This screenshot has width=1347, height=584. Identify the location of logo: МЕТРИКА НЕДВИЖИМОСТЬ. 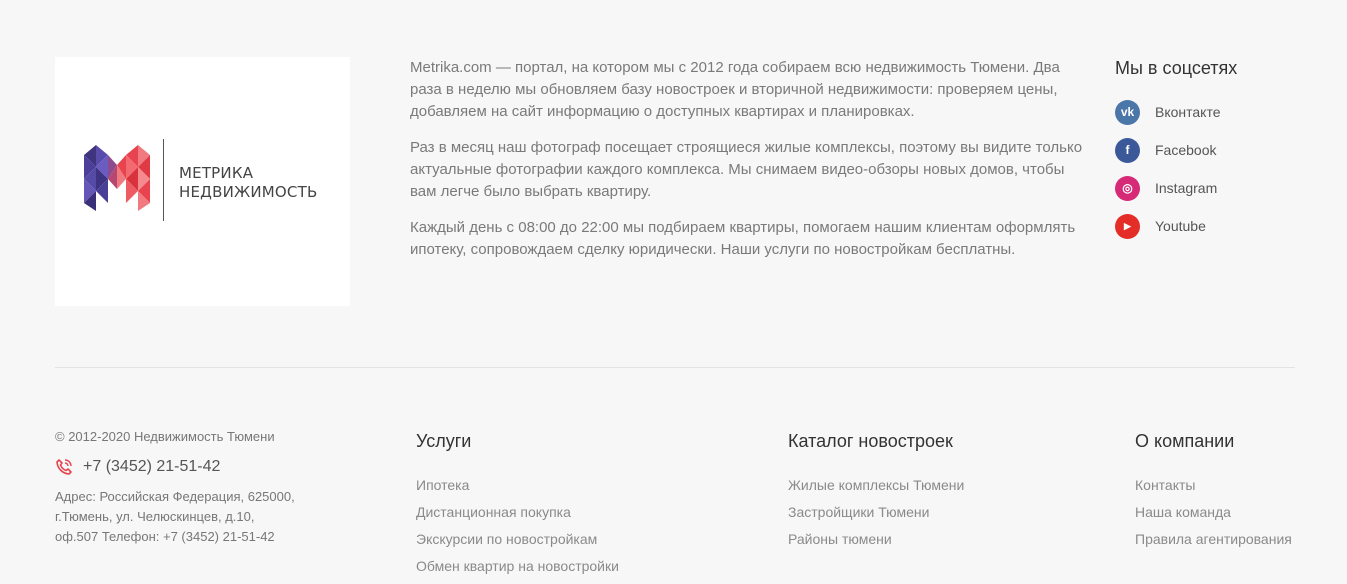
(202, 181).